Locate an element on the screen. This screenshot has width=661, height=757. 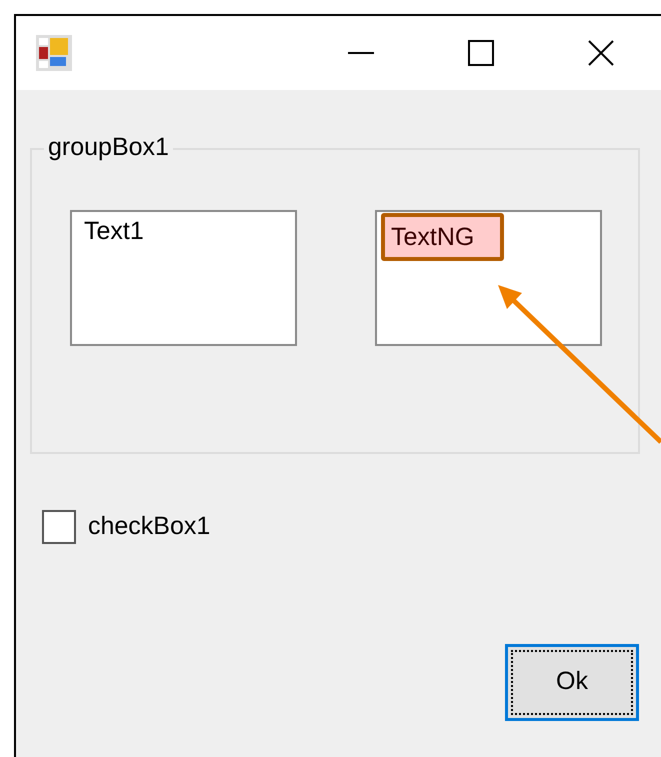
highlight-box: TextNG is located at coordinates (442, 237).